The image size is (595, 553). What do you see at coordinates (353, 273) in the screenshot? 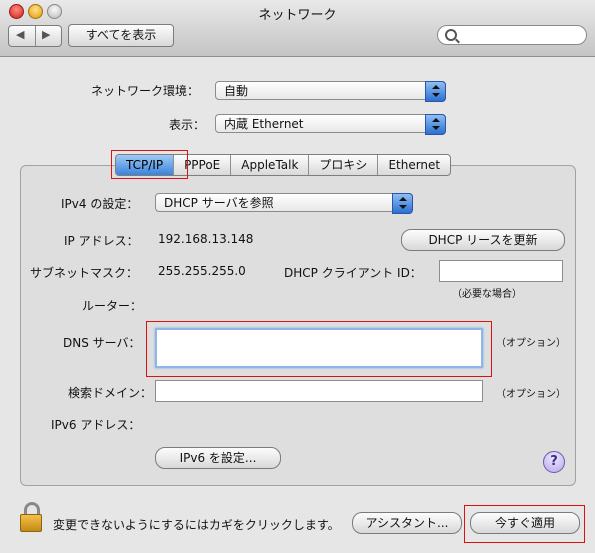
I see `dhcp-client-id-label: DHCP クライアント ID：` at bounding box center [353, 273].